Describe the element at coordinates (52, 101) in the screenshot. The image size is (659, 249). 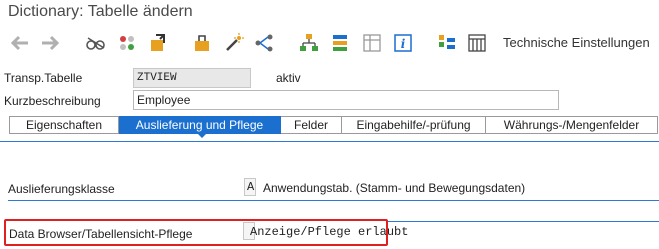
I see `short-description-label: Kurzbeschreibung` at that location.